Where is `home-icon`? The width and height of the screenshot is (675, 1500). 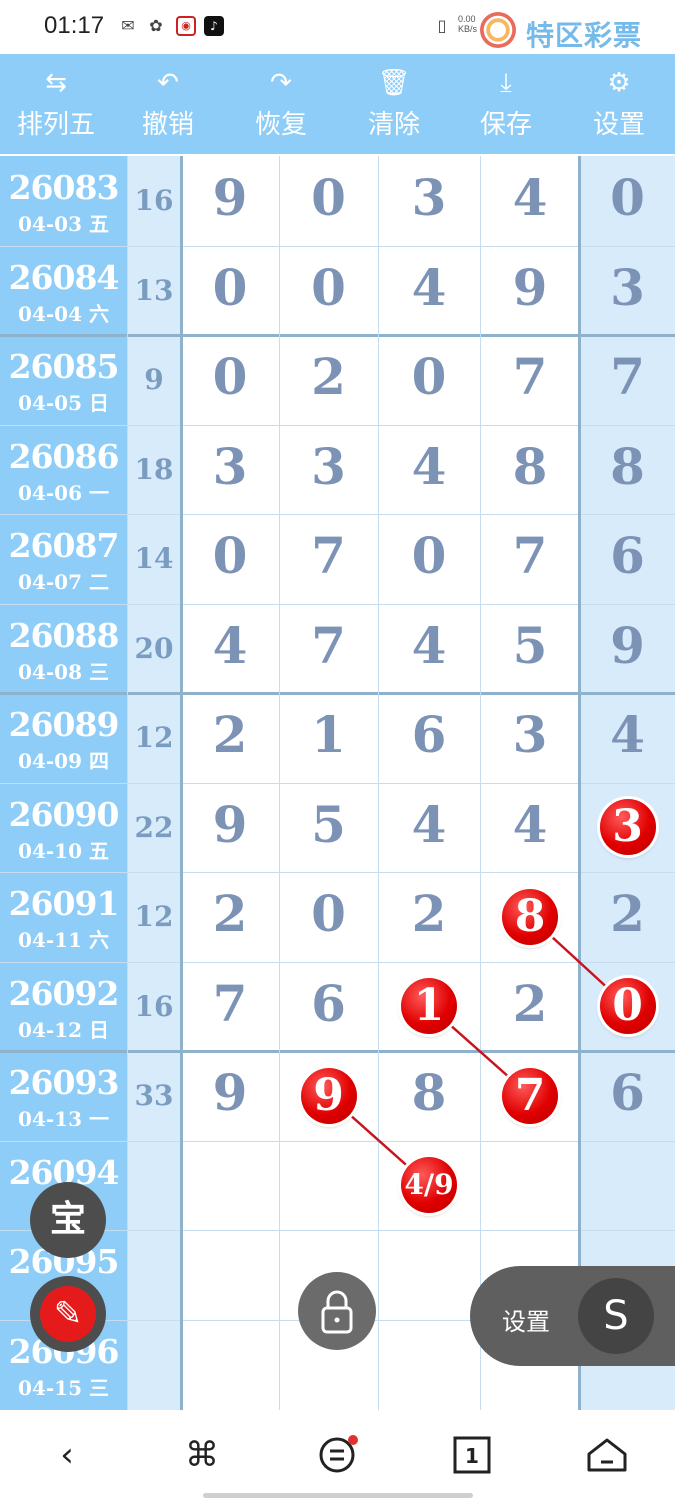
home-icon is located at coordinates (607, 1455).